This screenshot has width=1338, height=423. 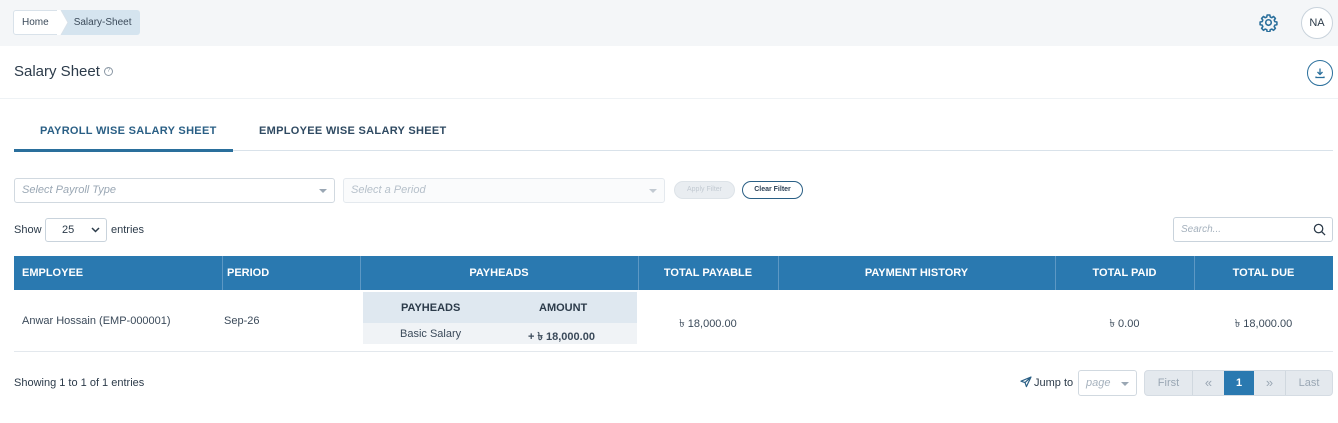 I want to click on column-header-employee: EMPLOYEE, so click(x=52, y=273).